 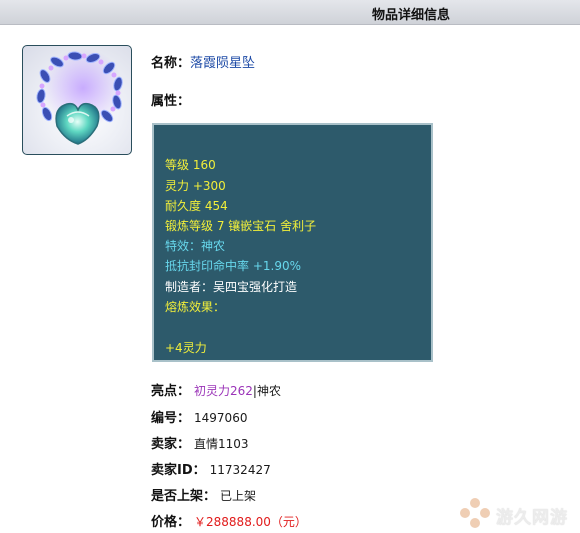 What do you see at coordinates (171, 522) in the screenshot?
I see `price-label: 价格：` at bounding box center [171, 522].